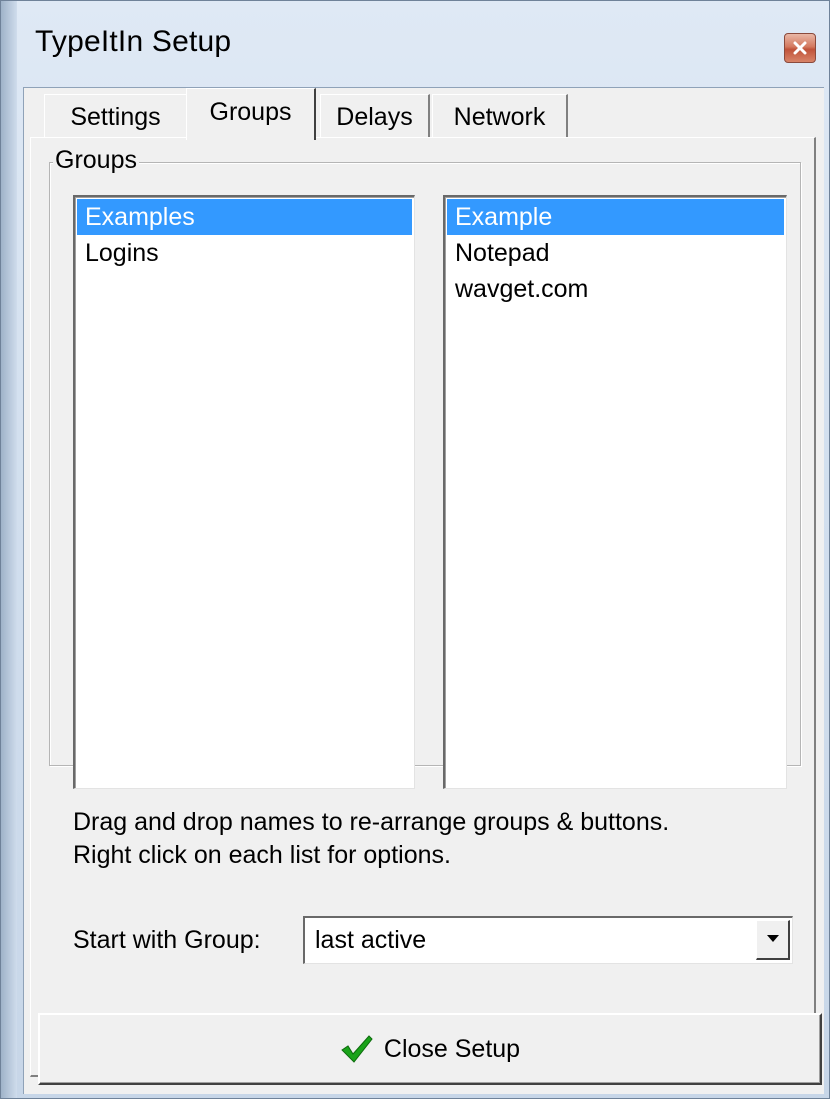  What do you see at coordinates (615, 253) in the screenshot?
I see `buttons-list-item: Notepad` at bounding box center [615, 253].